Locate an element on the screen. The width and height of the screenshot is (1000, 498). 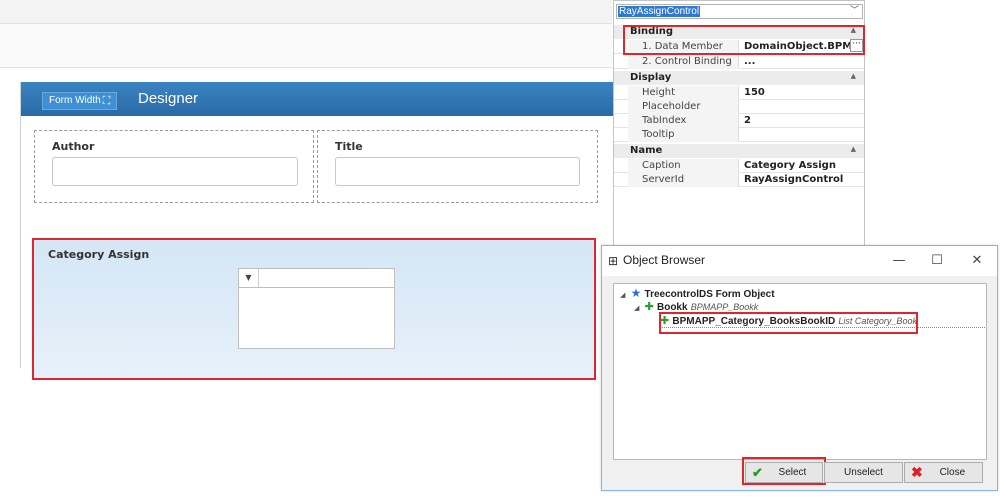
prop-name: ServerId is located at coordinates (683, 180).